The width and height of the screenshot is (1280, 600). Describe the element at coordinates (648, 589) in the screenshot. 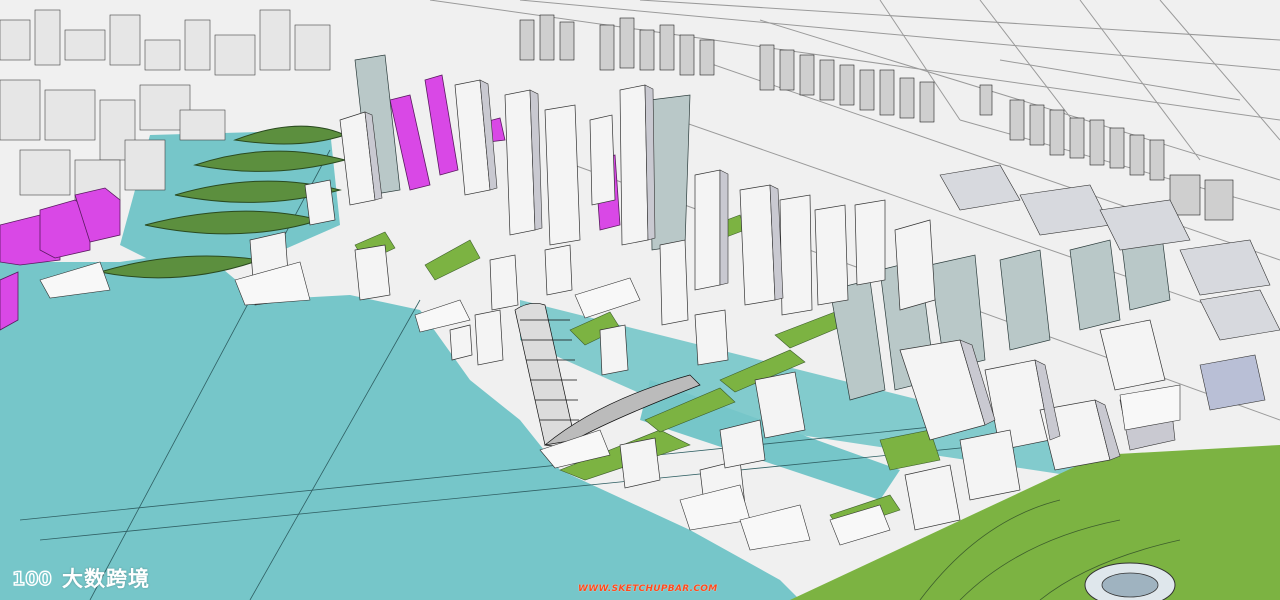

I see `site-url-watermark: WWW.SKETCHUPBAR.COM` at that location.